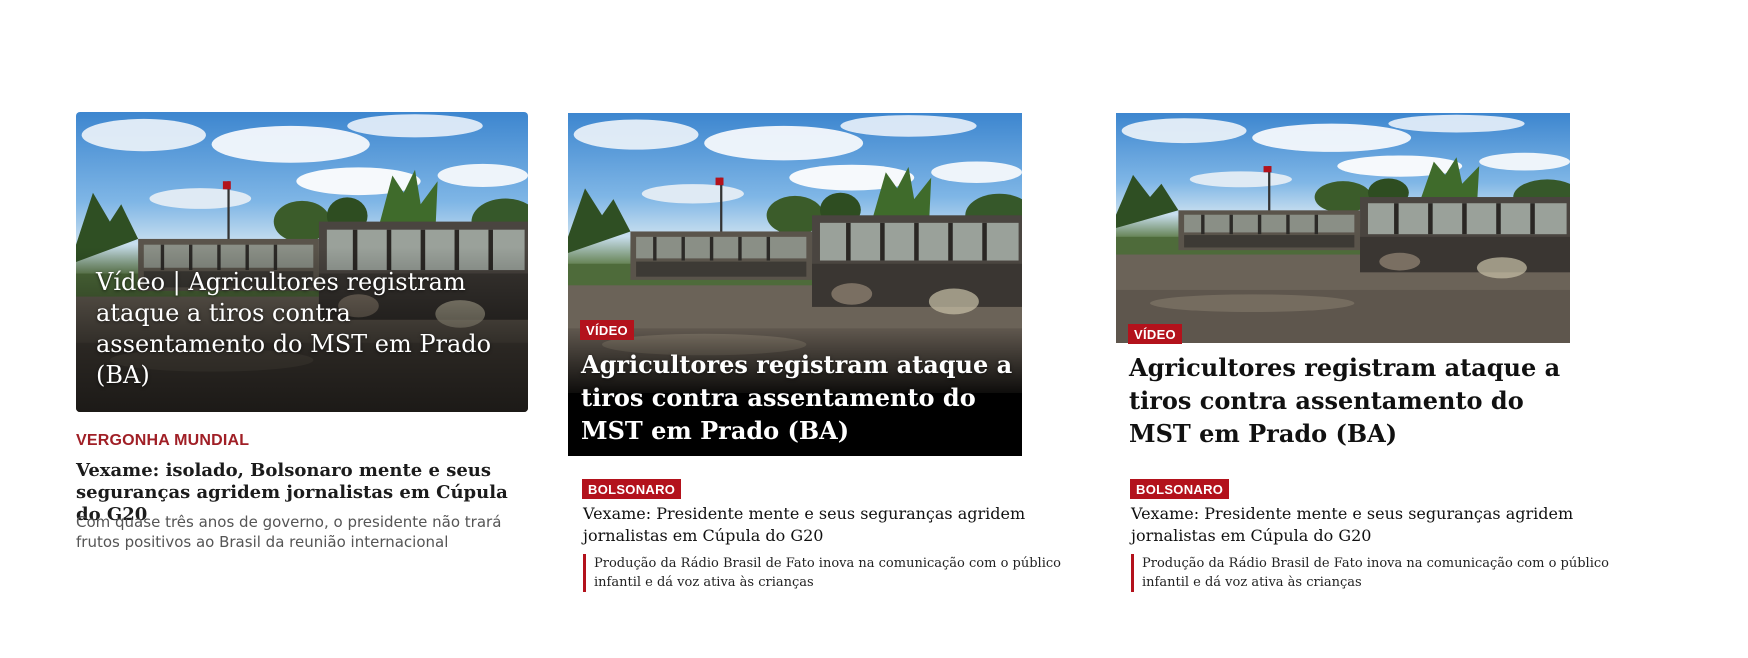  I want to click on section-kicker: VERGONHA MUNDIAL, so click(162, 441).